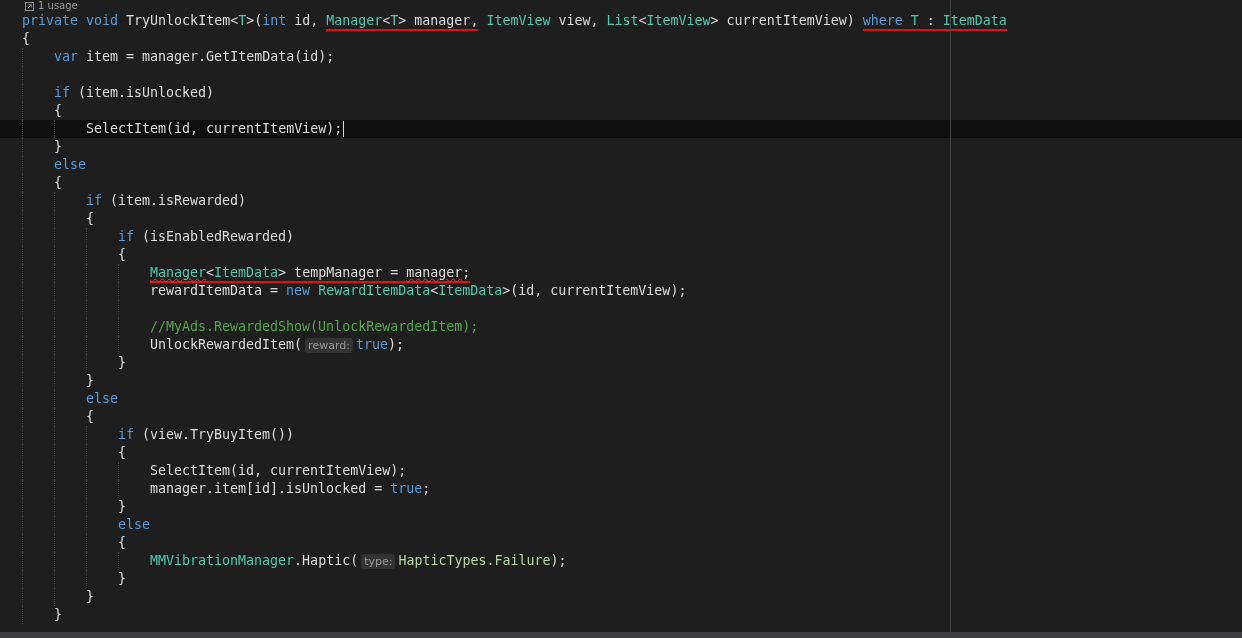 The width and height of the screenshot is (1242, 638). Describe the element at coordinates (29, 6) in the screenshot. I see `reference-icon` at that location.